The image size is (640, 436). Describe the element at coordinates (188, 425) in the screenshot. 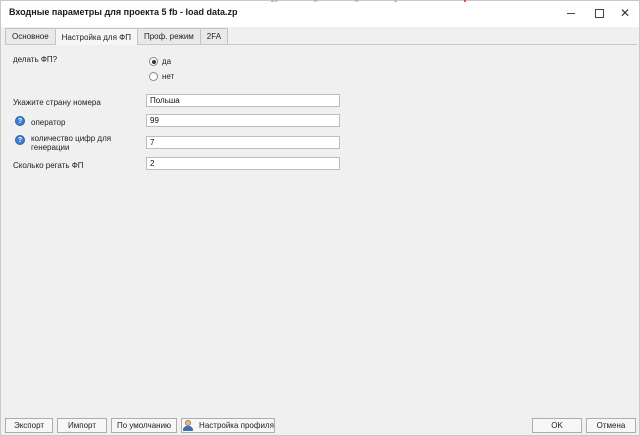

I see `user-profile-icon` at that location.